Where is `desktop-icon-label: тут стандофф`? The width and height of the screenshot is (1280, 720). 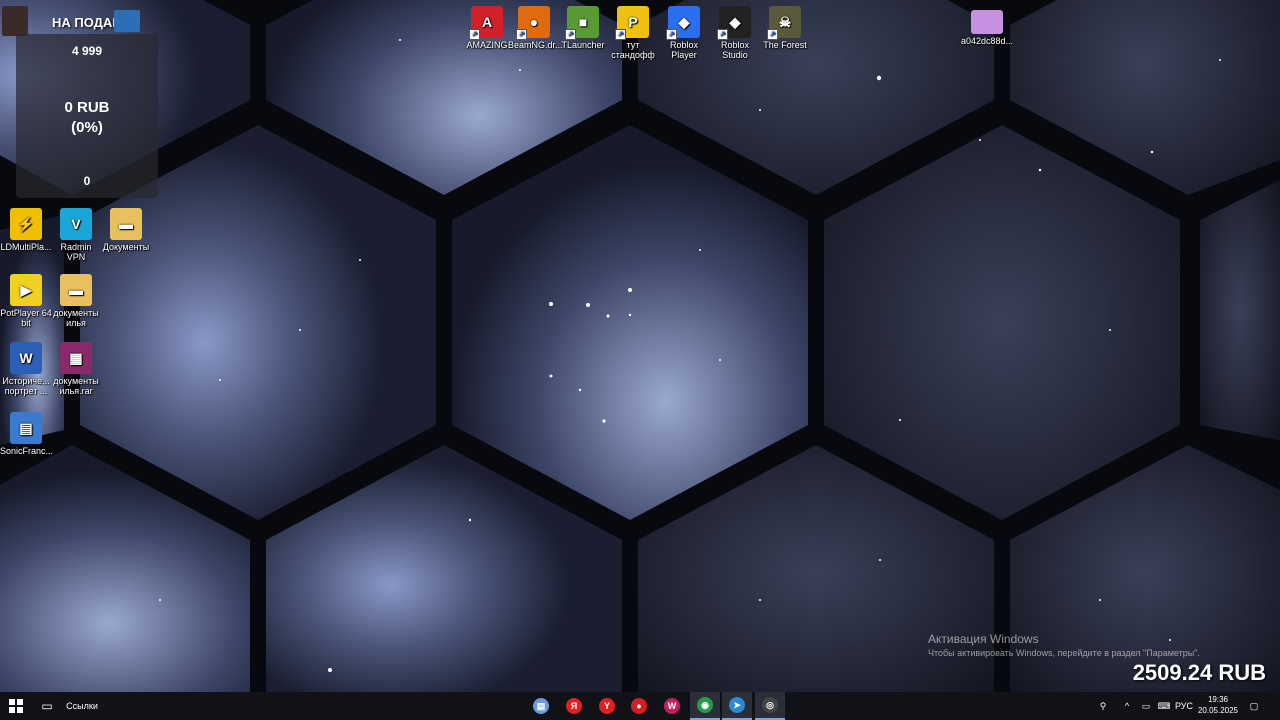
desktop-icon-label: тут стандофф is located at coordinates (633, 50).